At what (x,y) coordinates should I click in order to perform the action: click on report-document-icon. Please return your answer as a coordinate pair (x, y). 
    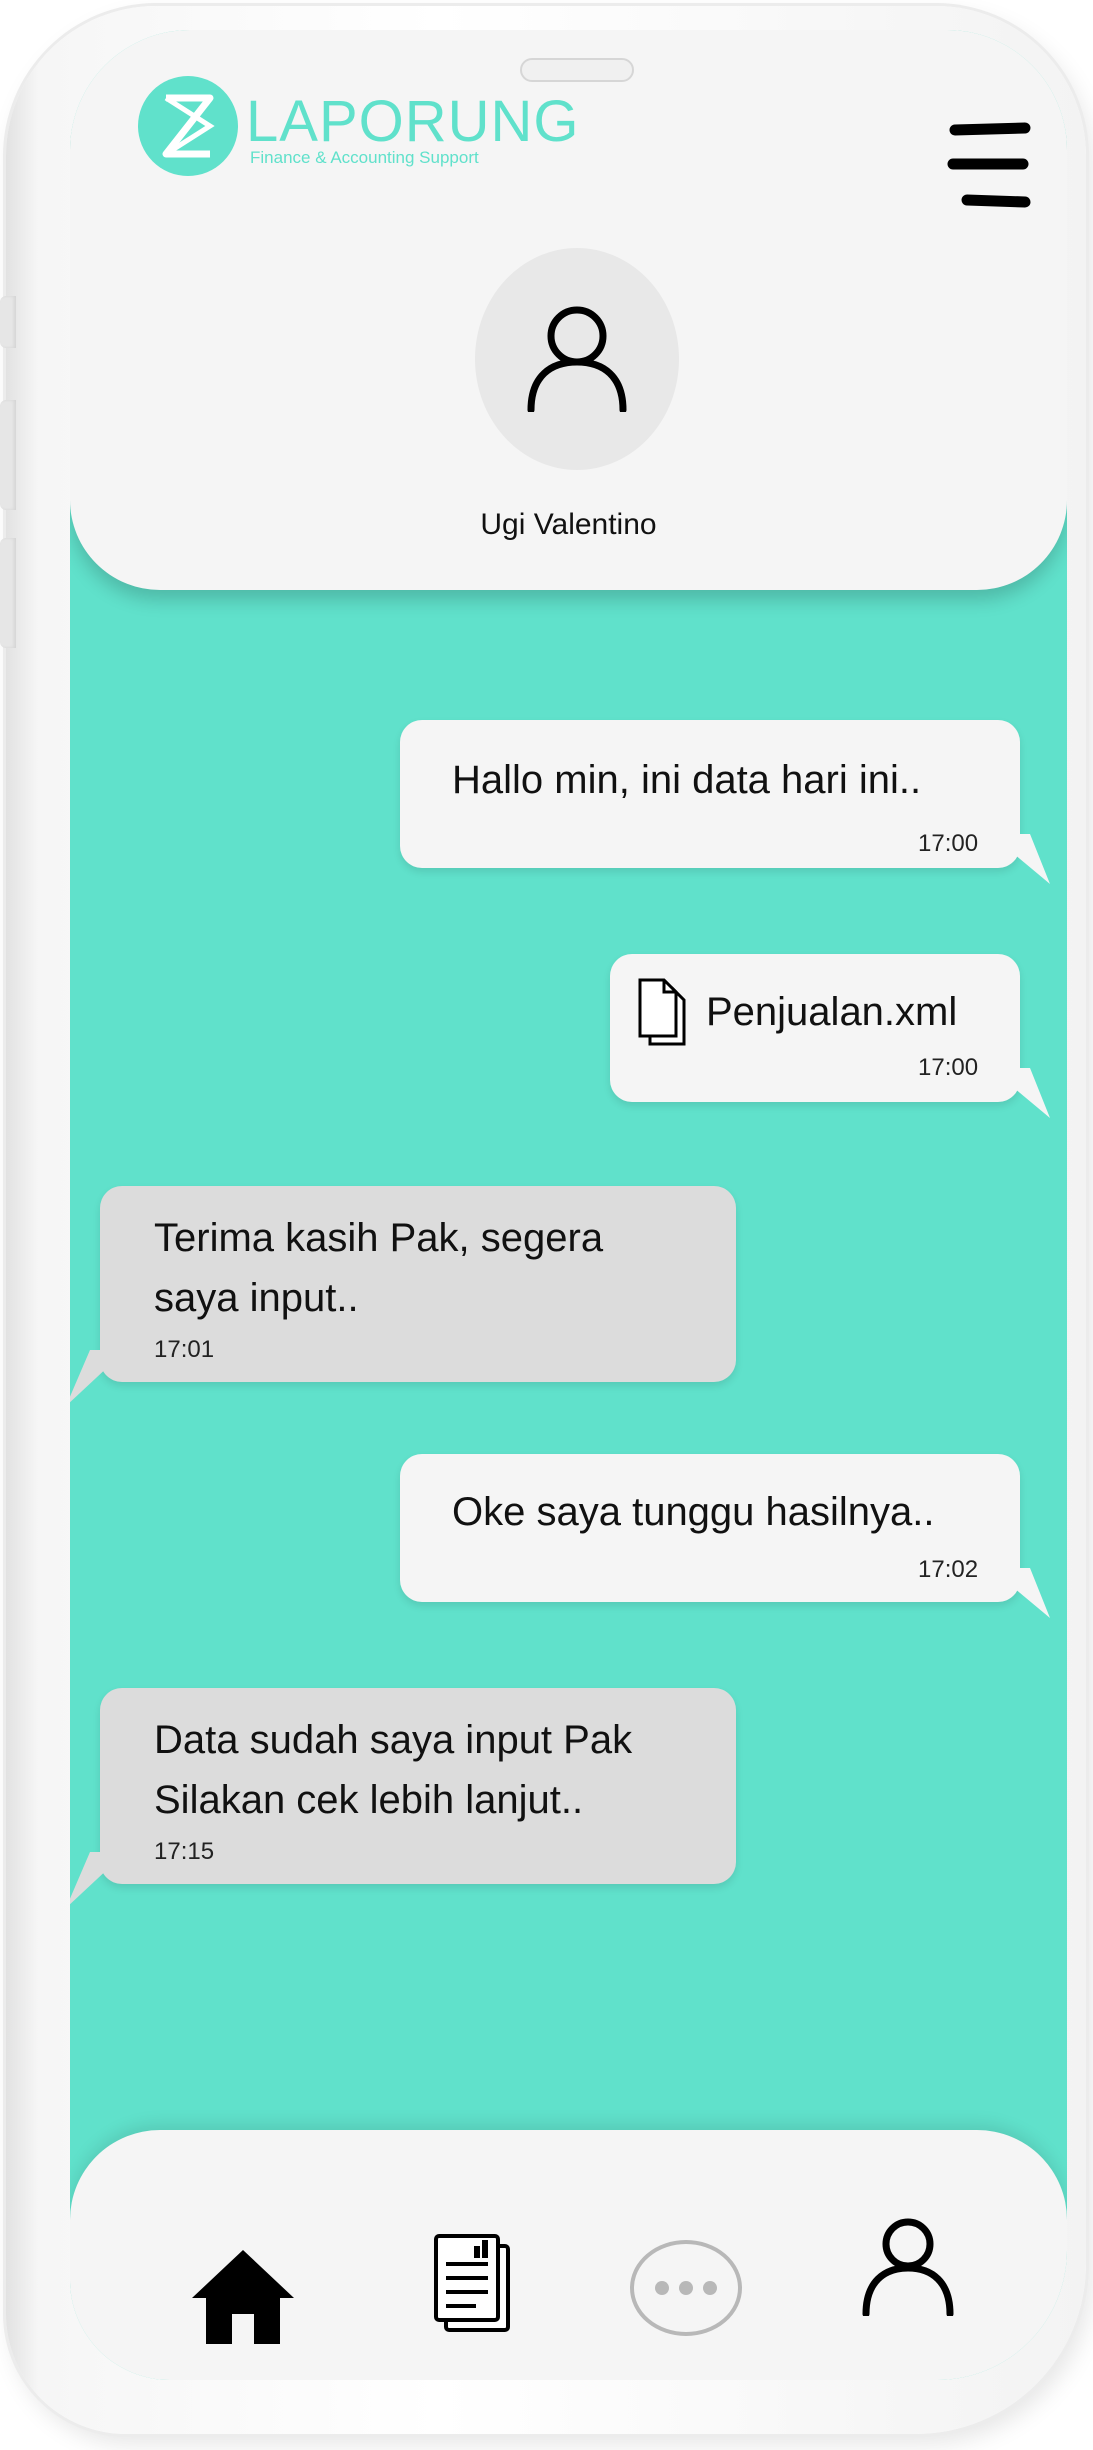
    Looking at the image, I should click on (472, 2283).